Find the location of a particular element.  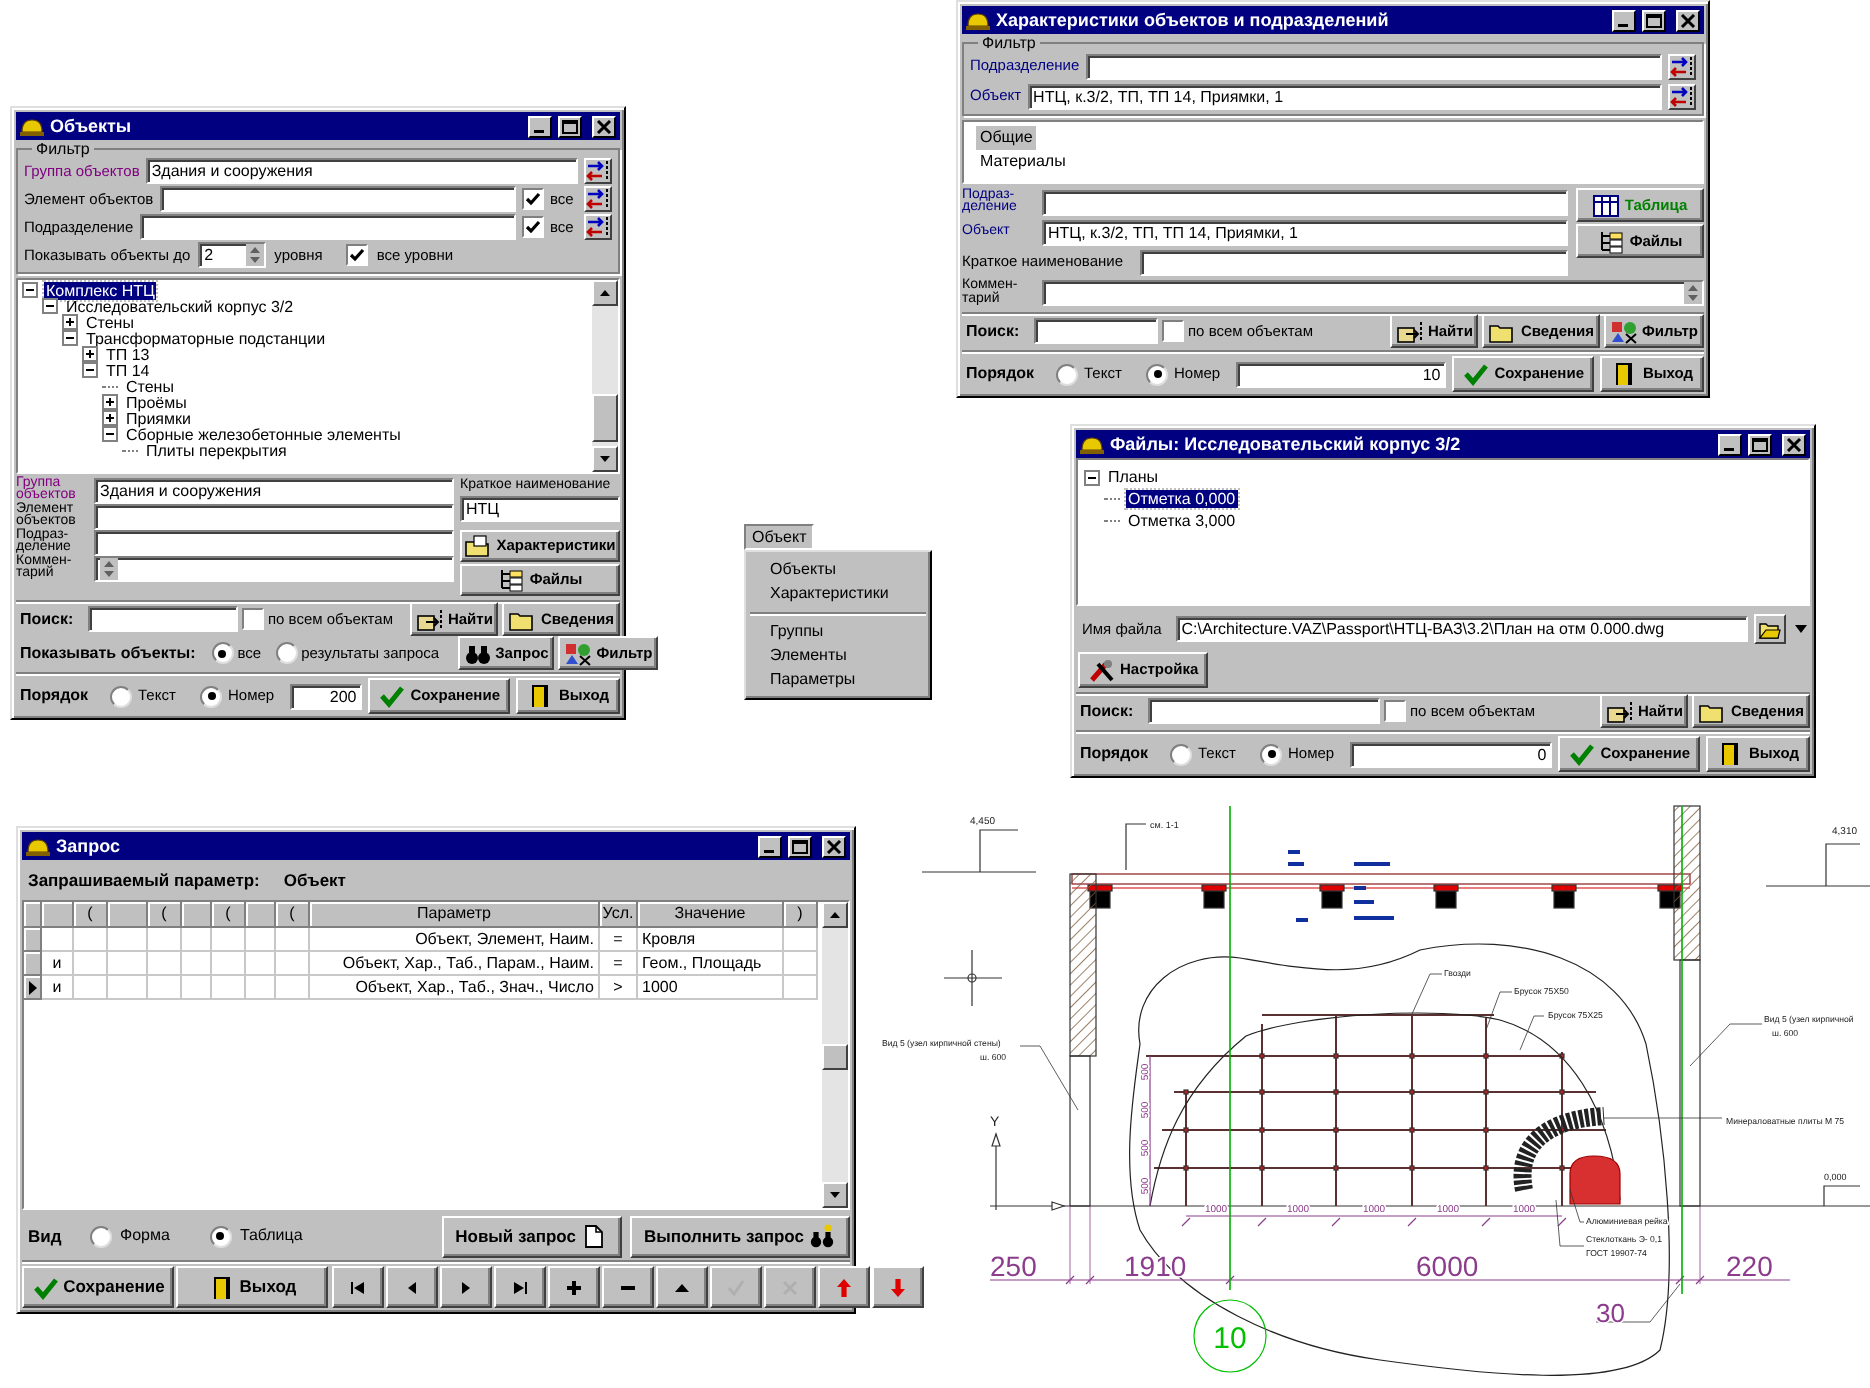

tree-item: Исследовательский корпус 3/2 is located at coordinates (180, 306).